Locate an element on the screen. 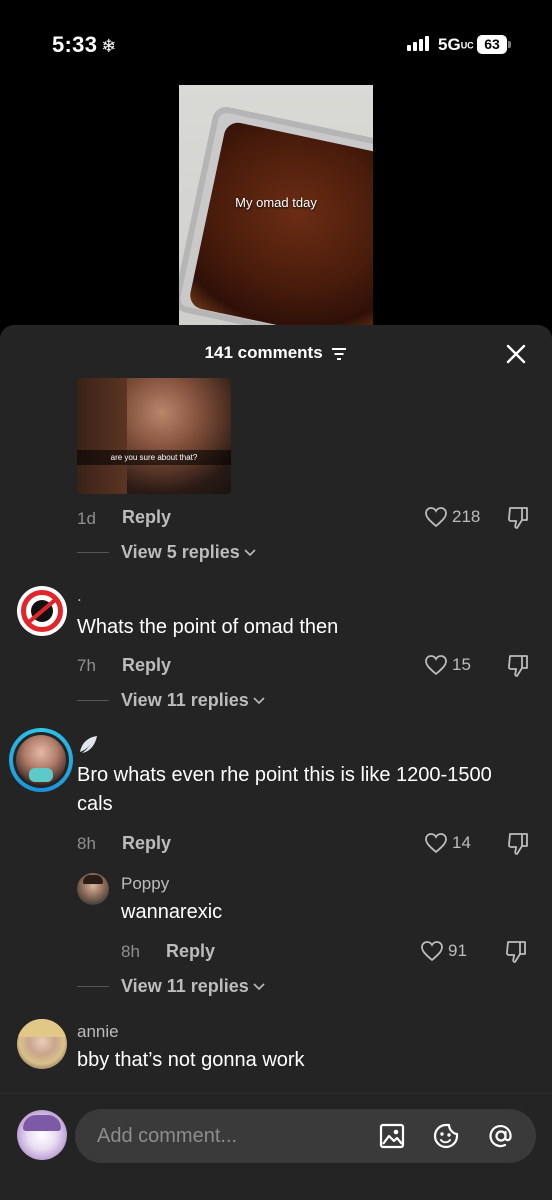 The height and width of the screenshot is (1200, 552). reply-text: wannarexic is located at coordinates (172, 912).